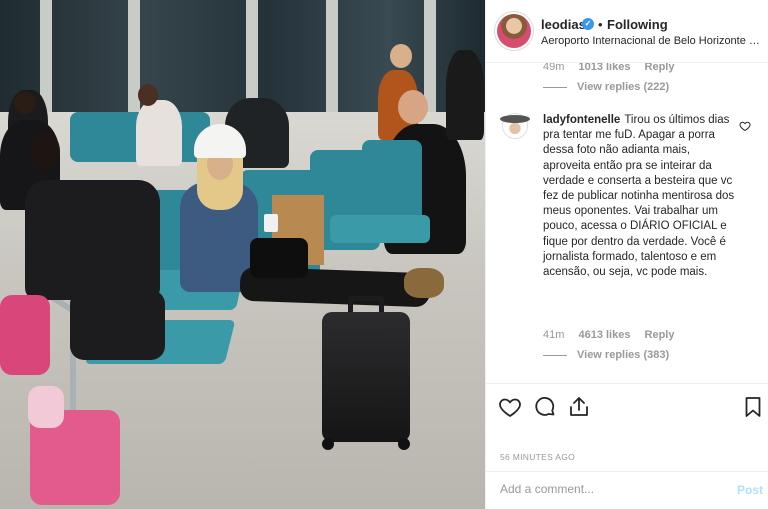 This screenshot has width=768, height=509. I want to click on comment-icon, so click(545, 407).